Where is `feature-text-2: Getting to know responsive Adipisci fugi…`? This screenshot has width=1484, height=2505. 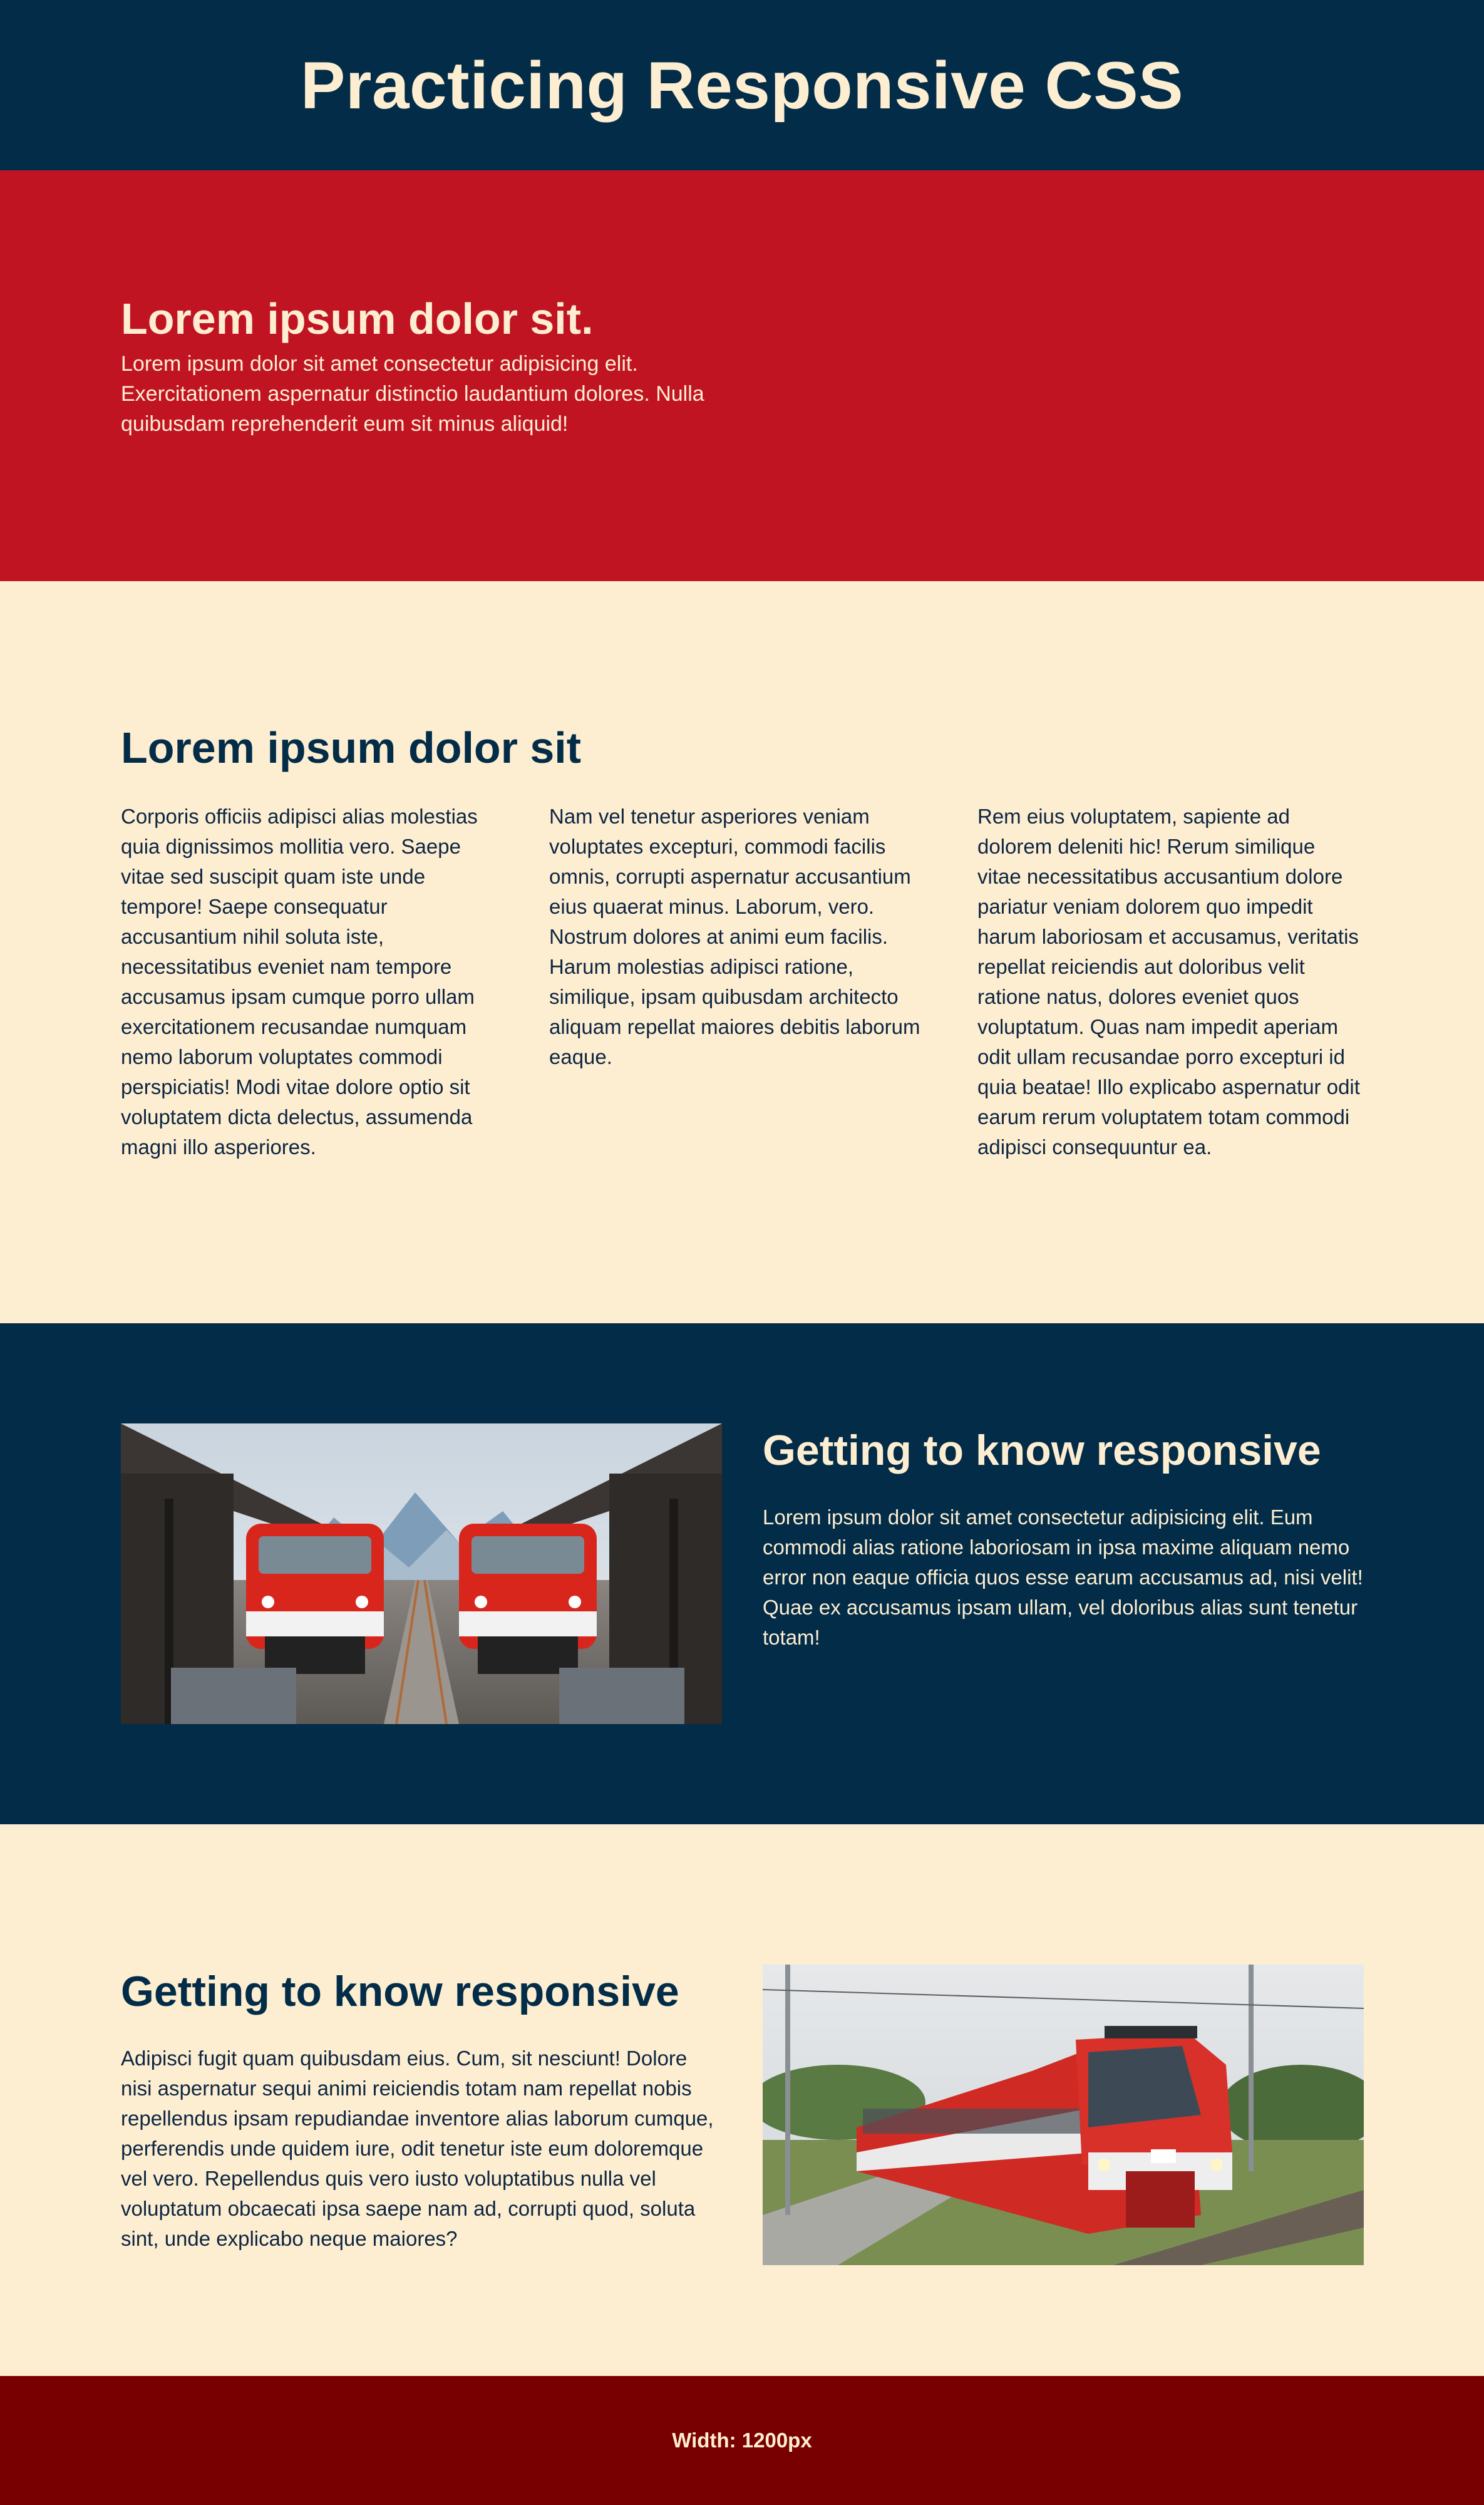
feature-text-2: Getting to know responsive Adipisci fugi… is located at coordinates (421, 2170).